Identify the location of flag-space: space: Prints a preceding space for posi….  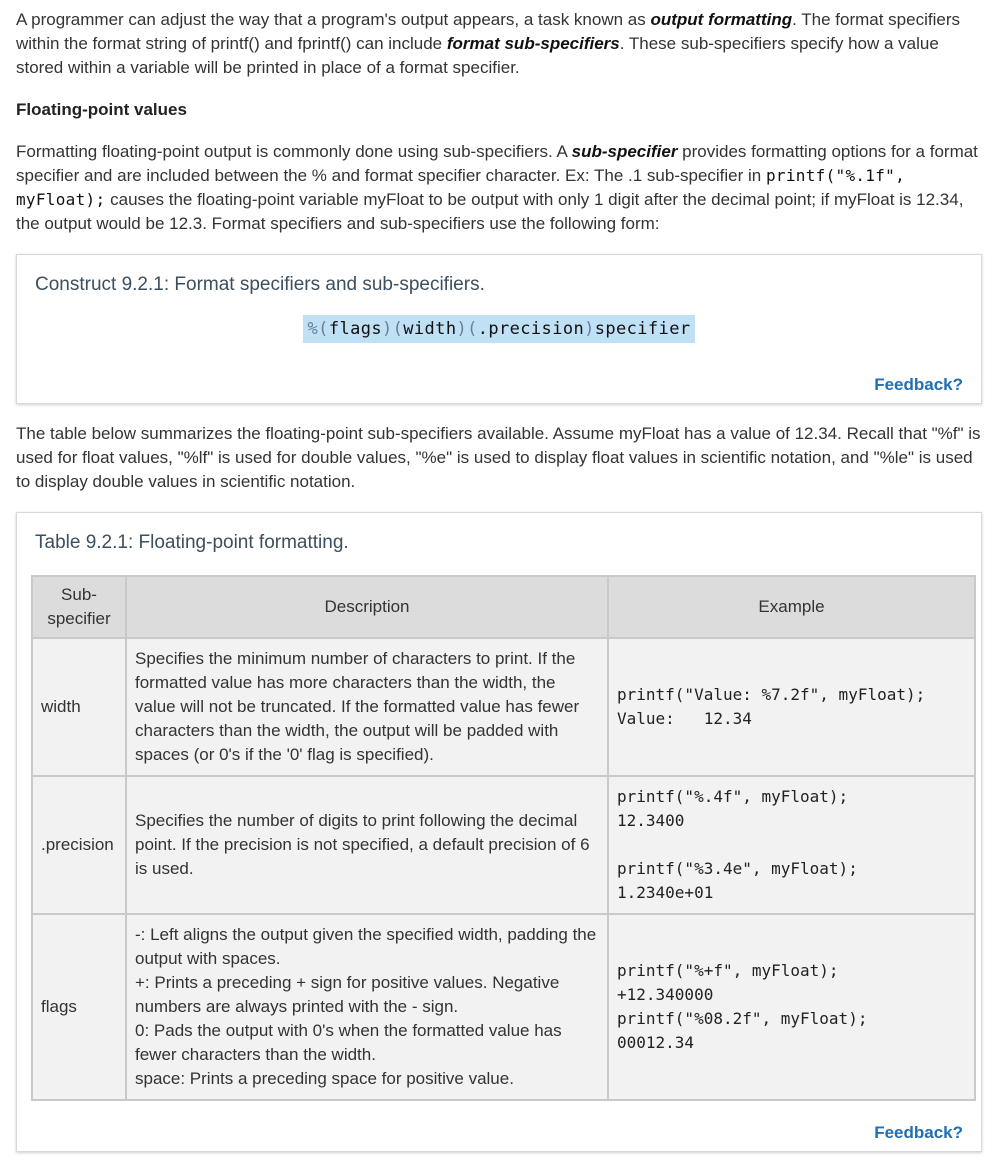
(324, 1078).